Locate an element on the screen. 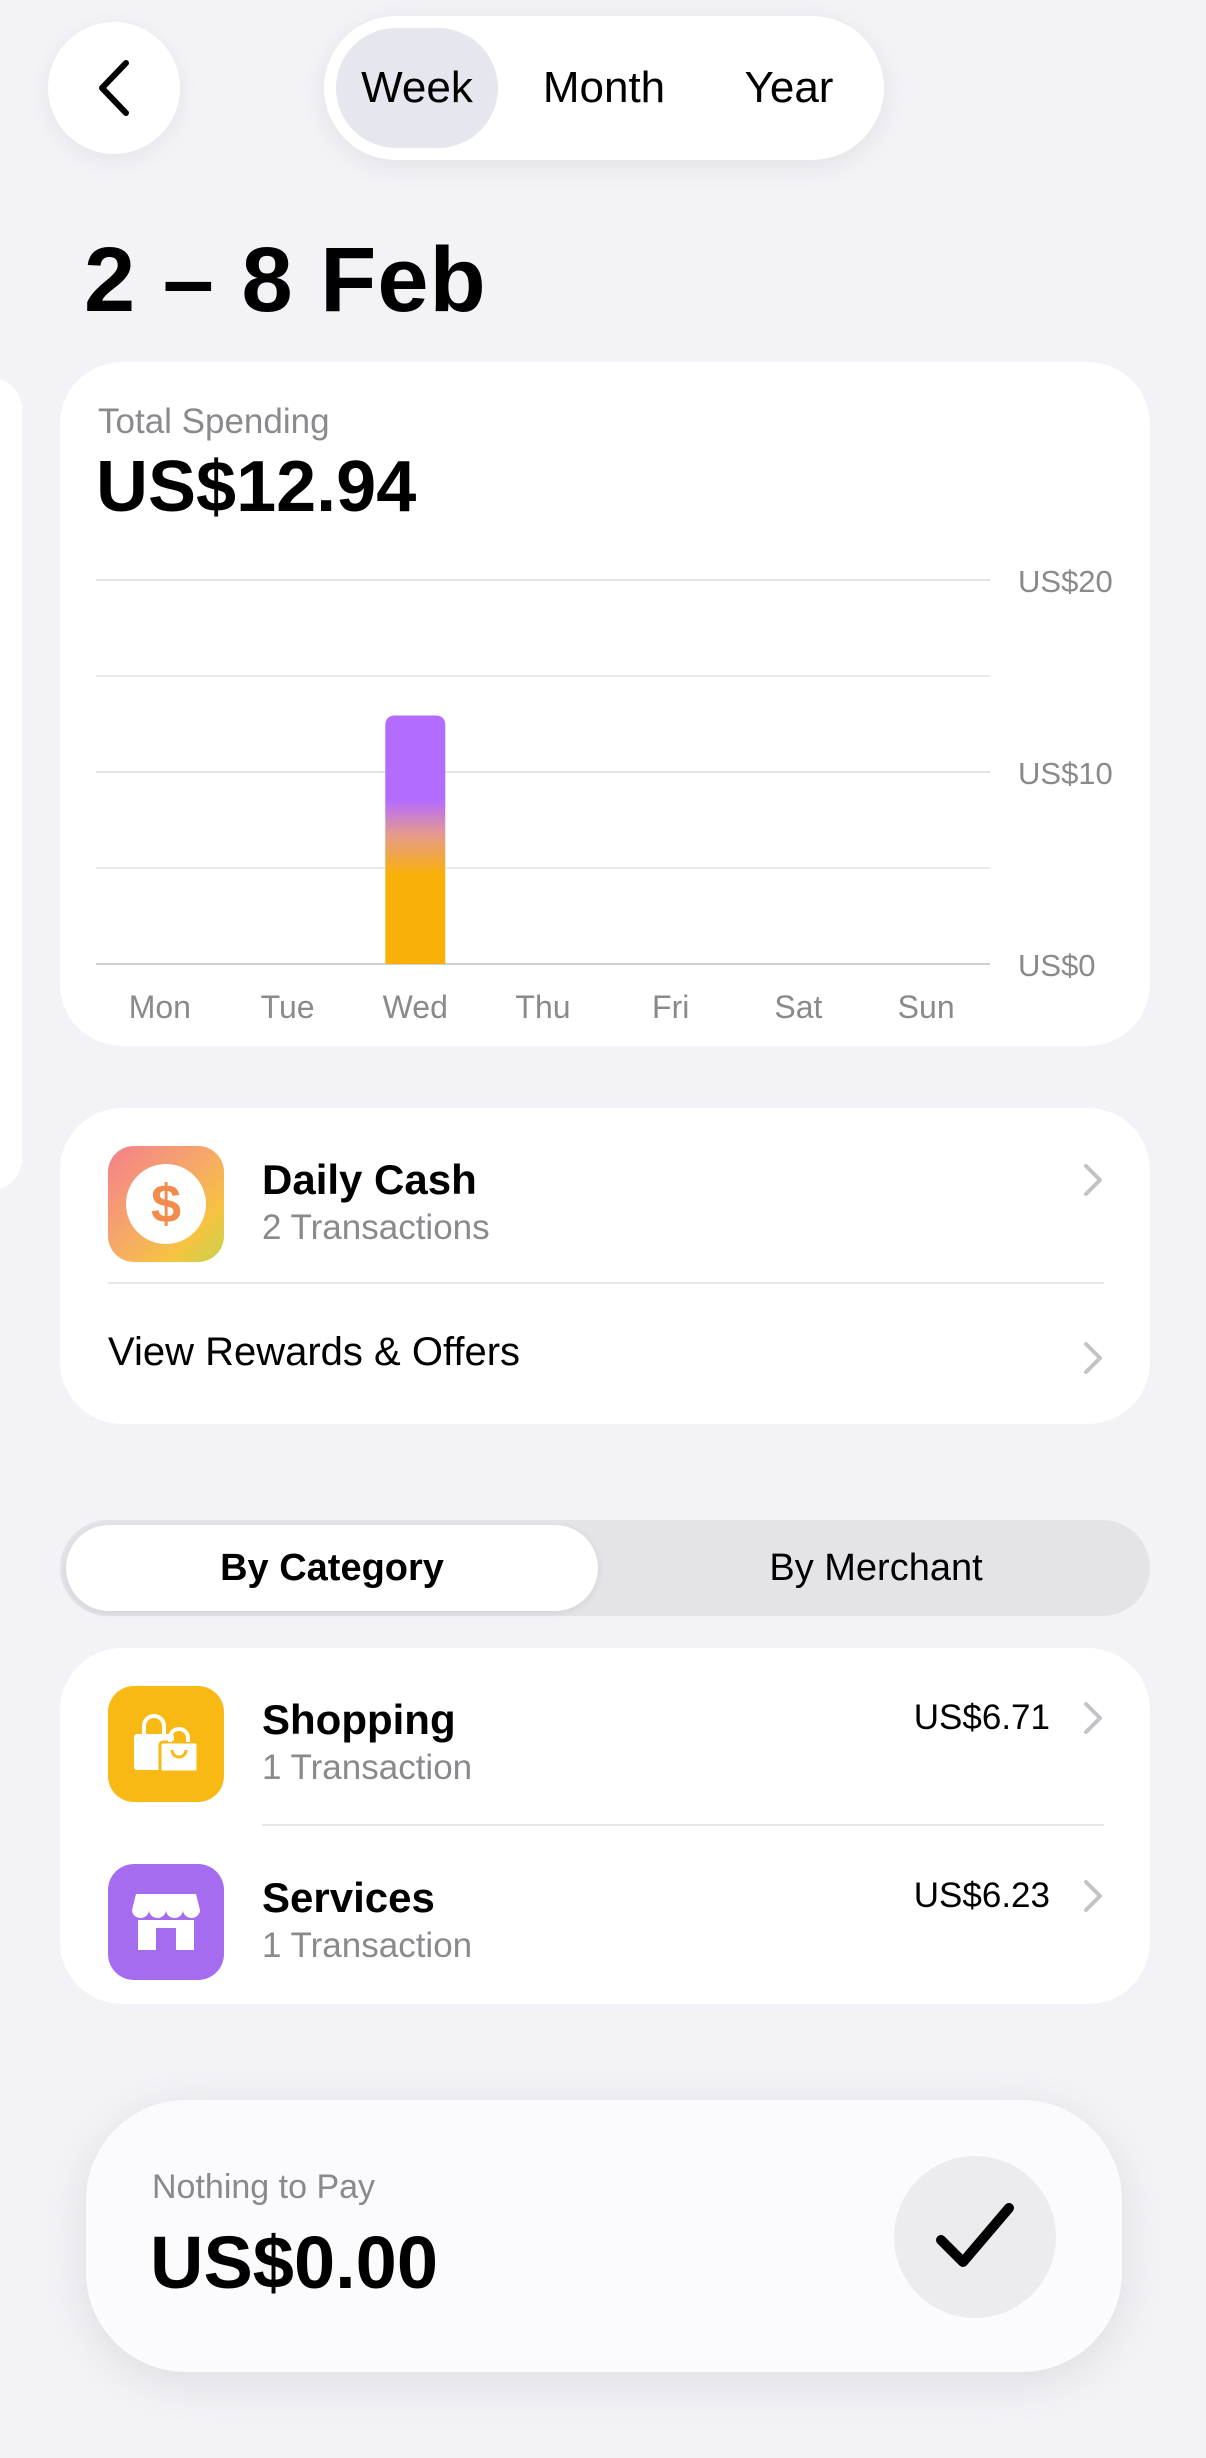 The width and height of the screenshot is (1206, 2458). back-button is located at coordinates (114, 88).